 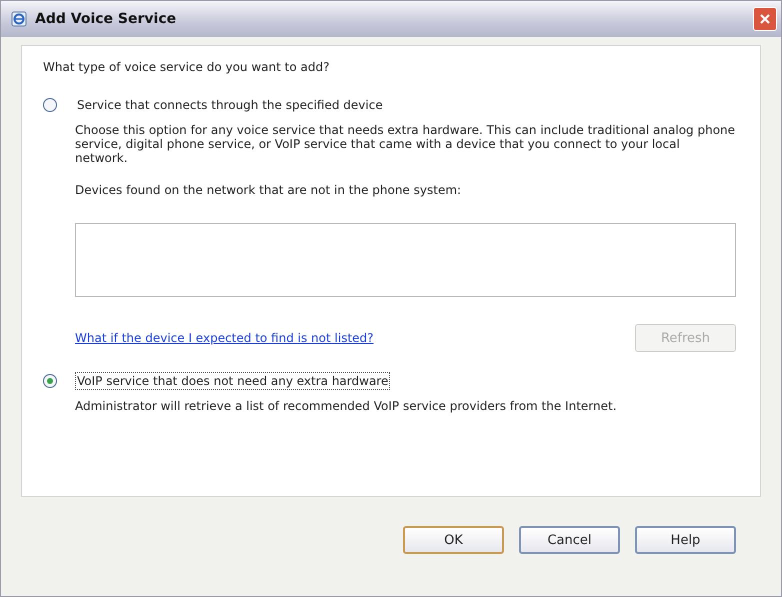 What do you see at coordinates (453, 540) in the screenshot?
I see `dialog-button: OK` at bounding box center [453, 540].